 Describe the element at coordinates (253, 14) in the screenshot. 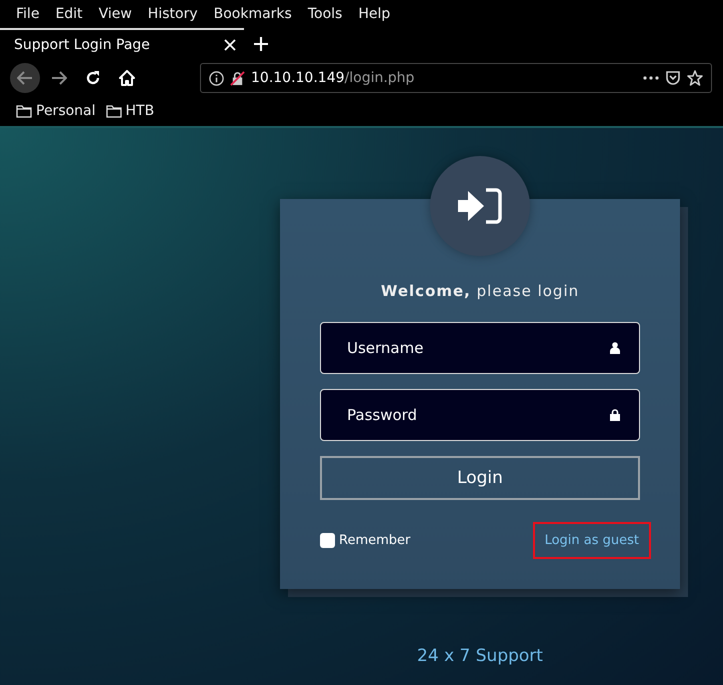

I see `menu-item: Bookmarks` at that location.